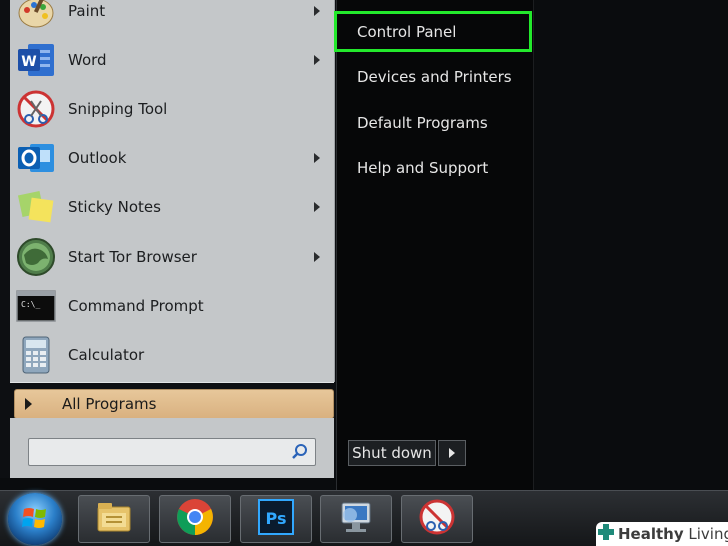  What do you see at coordinates (132, 257) in the screenshot?
I see `program-label: Start Tor Browser` at bounding box center [132, 257].